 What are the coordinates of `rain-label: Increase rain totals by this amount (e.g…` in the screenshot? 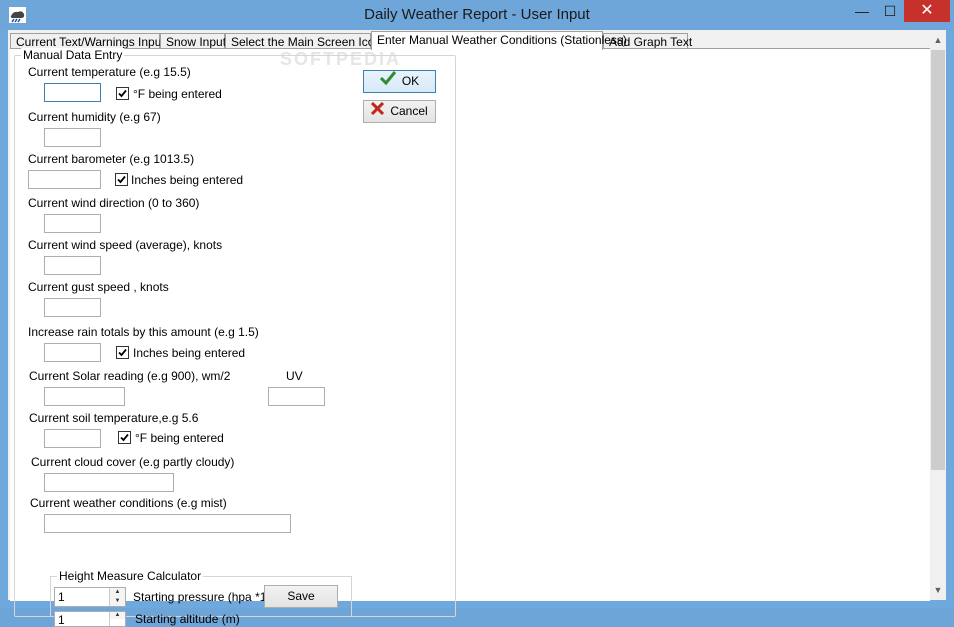 It's located at (143, 332).